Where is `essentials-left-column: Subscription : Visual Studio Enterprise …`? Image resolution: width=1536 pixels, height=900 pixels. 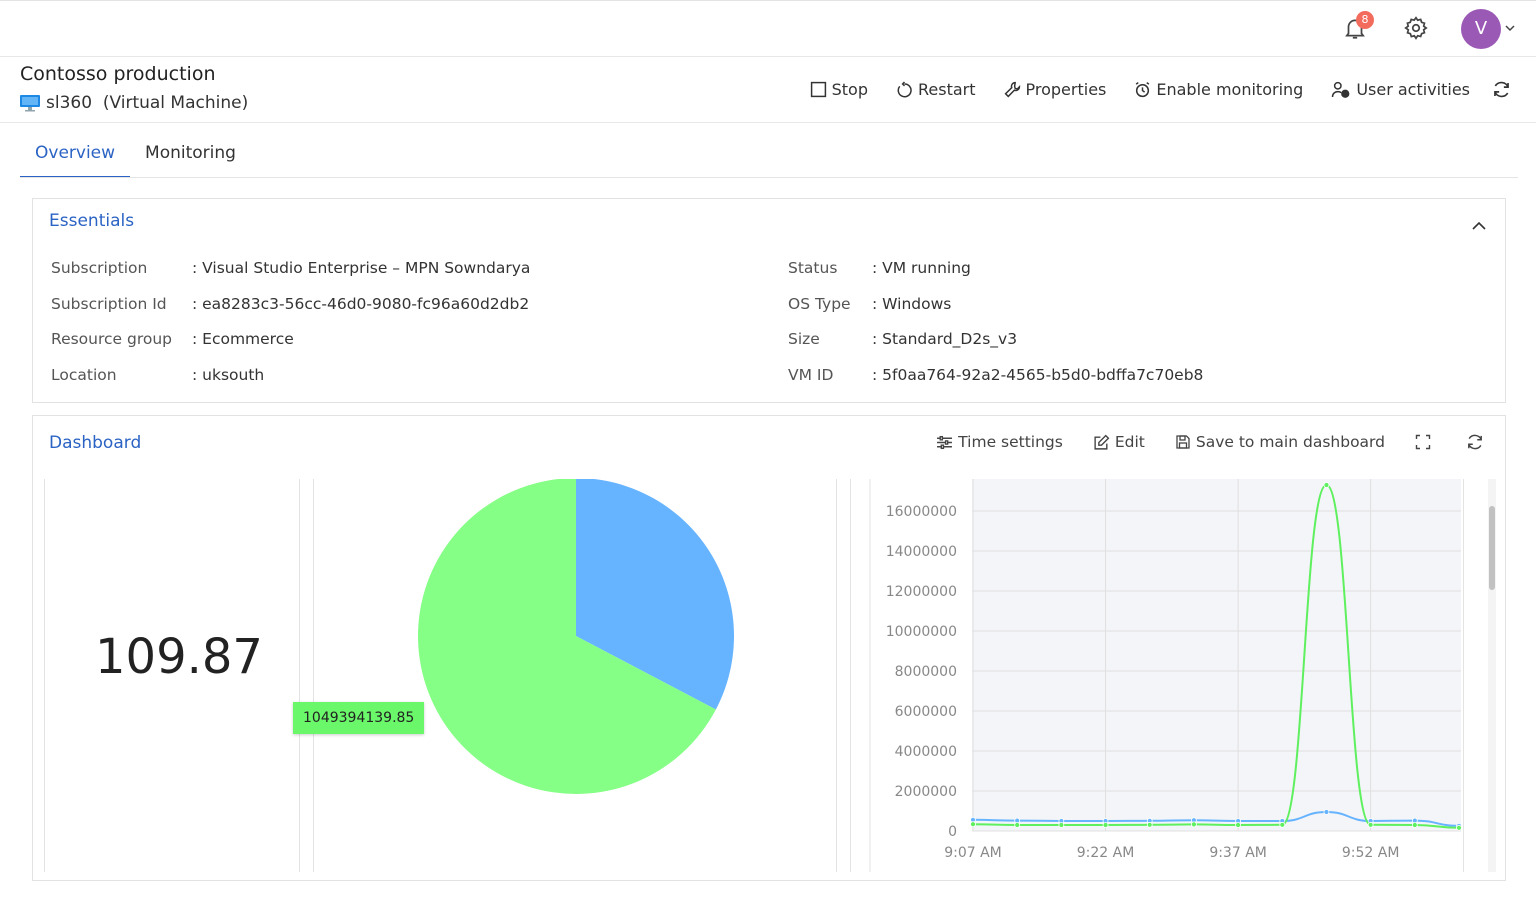
essentials-left-column: Subscription : Visual Studio Enterprise … is located at coordinates (290, 330).